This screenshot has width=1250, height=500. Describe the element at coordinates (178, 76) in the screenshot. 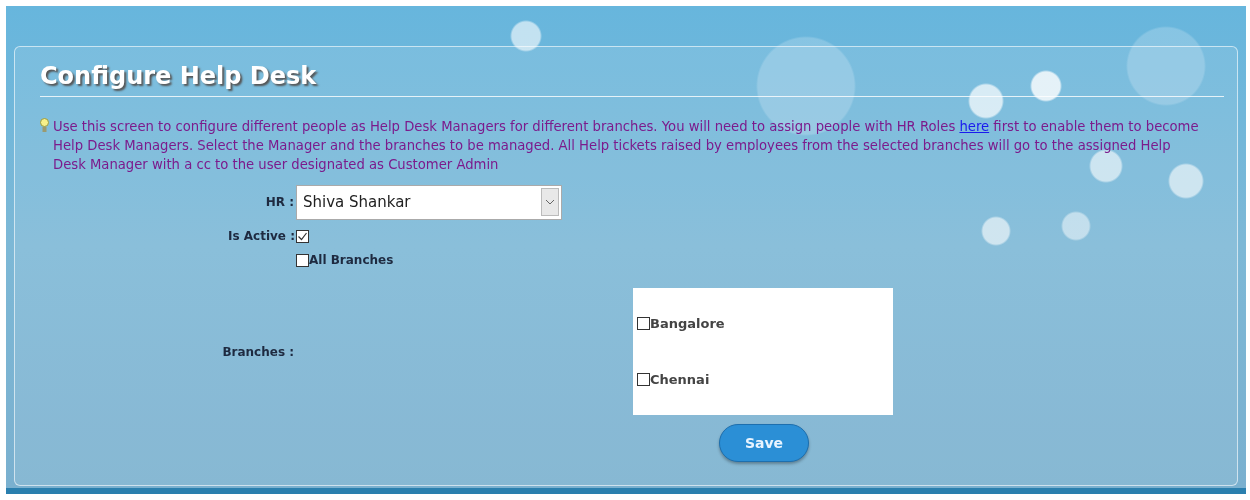

I see `page-title: Configure Help Desk` at that location.